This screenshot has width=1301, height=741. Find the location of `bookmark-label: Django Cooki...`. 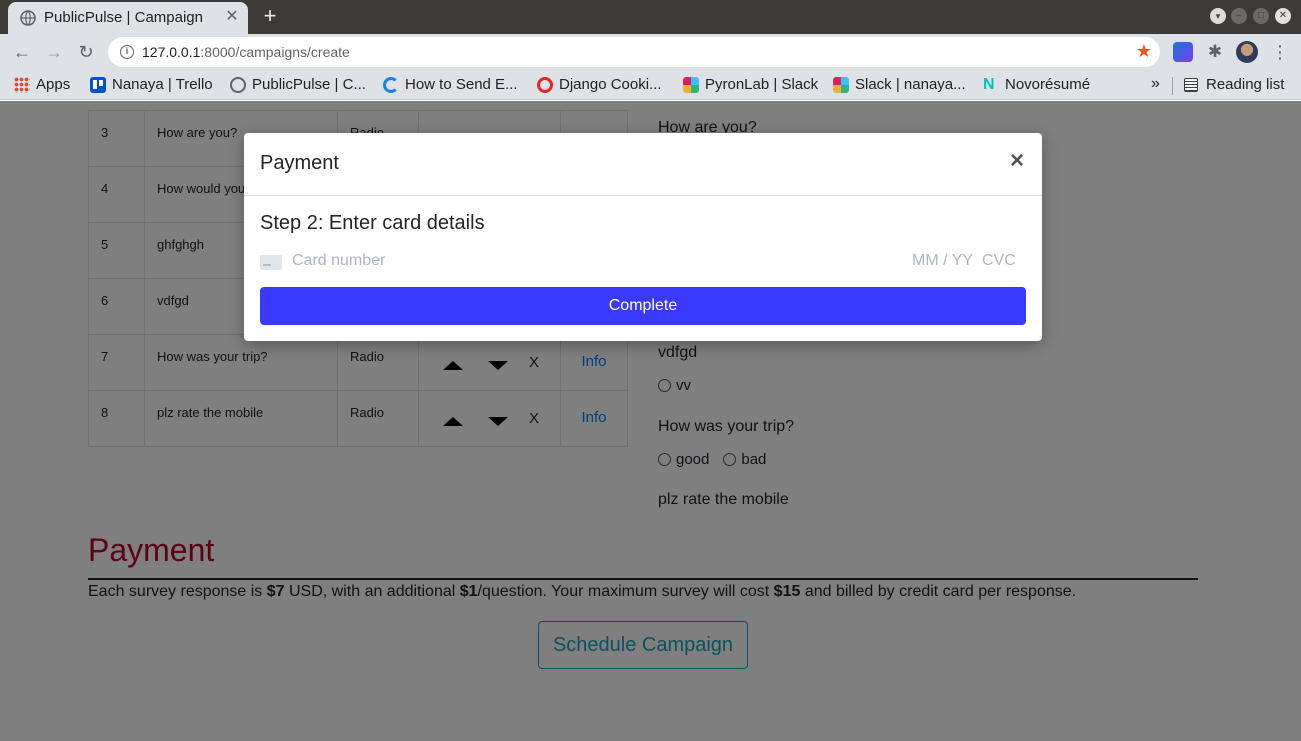

bookmark-label: Django Cooki... is located at coordinates (610, 84).